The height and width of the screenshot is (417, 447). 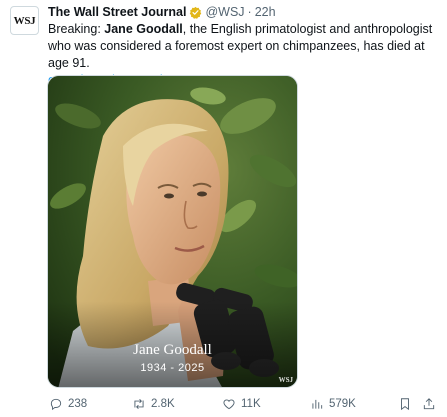 I want to click on bookmark-icon, so click(x=405, y=404).